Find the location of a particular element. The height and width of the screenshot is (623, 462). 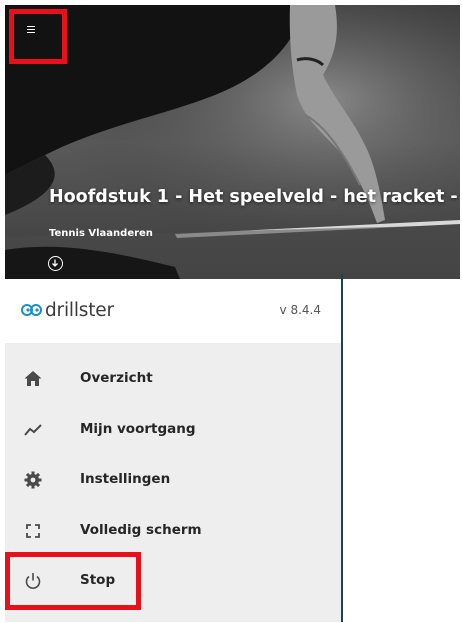

trending-icon is located at coordinates (33, 430).